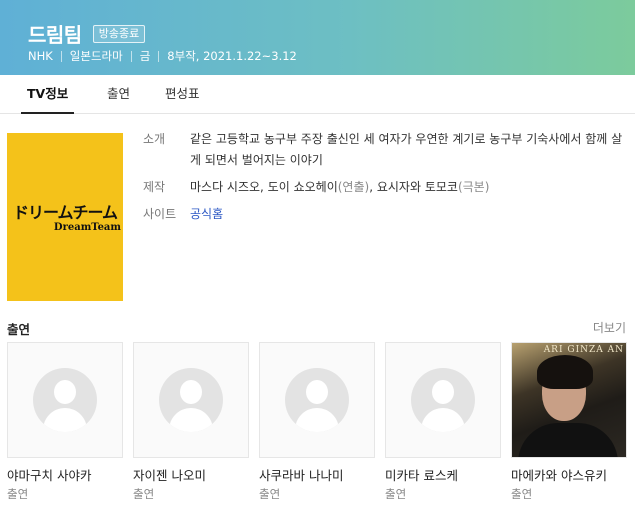  Describe the element at coordinates (65, 474) in the screenshot. I see `cast-name: 야마구치 사야카` at that location.